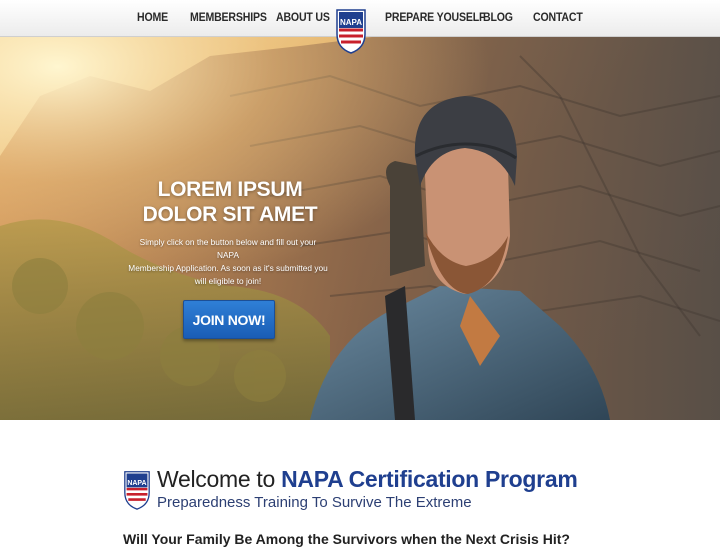  I want to click on welcome-logo: NAPA, so click(137, 490).